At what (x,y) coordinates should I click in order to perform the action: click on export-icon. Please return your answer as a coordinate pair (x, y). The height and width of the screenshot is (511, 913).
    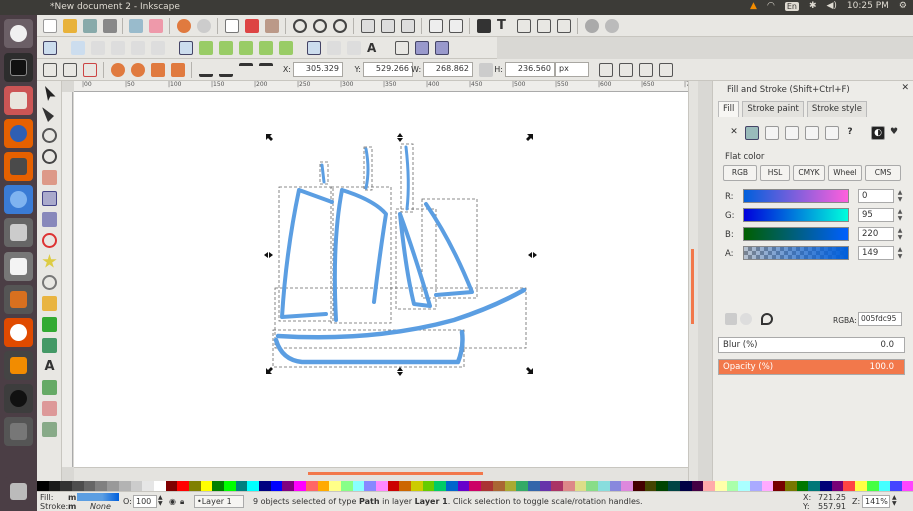
    Looking at the image, I should click on (156, 26).